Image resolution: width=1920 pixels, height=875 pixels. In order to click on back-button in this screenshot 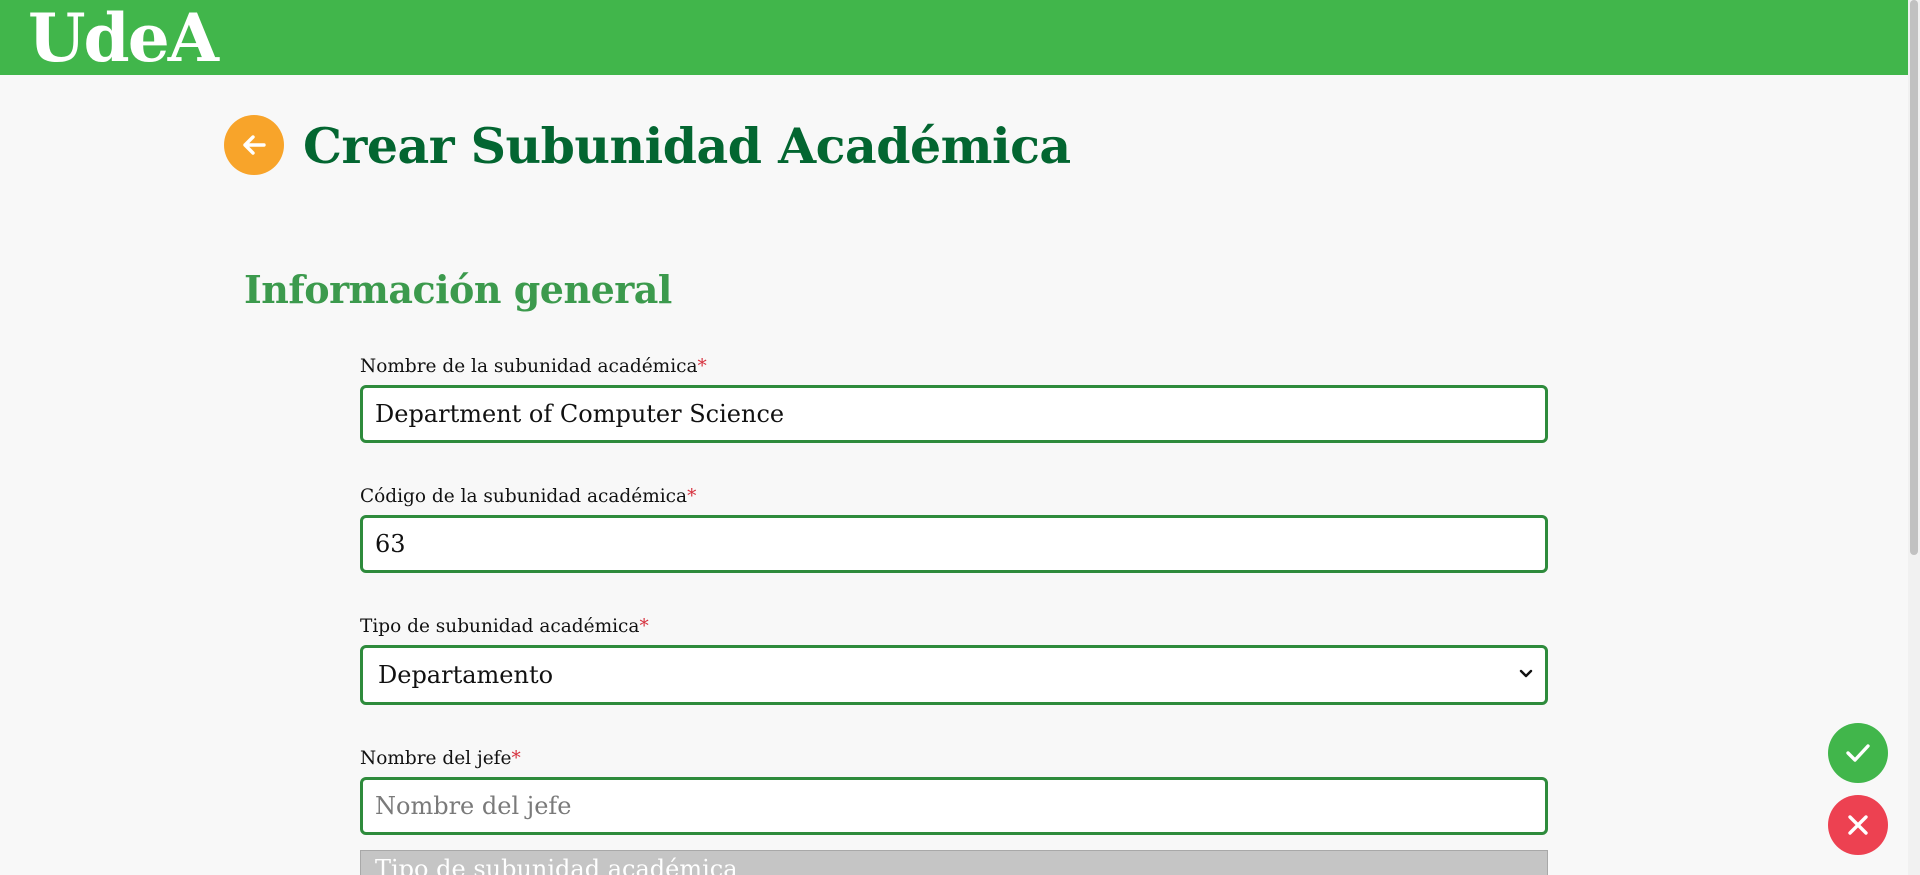, I will do `click(254, 145)`.